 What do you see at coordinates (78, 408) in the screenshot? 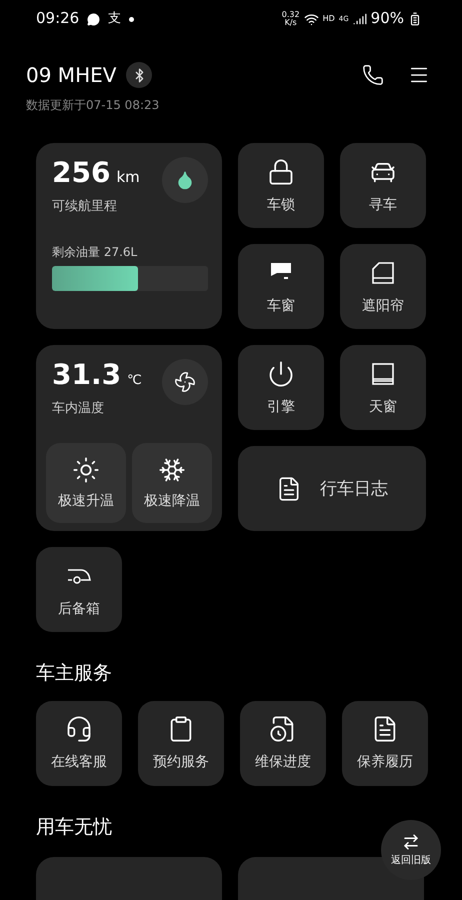
I see `temperature-label: 车内温度` at bounding box center [78, 408].